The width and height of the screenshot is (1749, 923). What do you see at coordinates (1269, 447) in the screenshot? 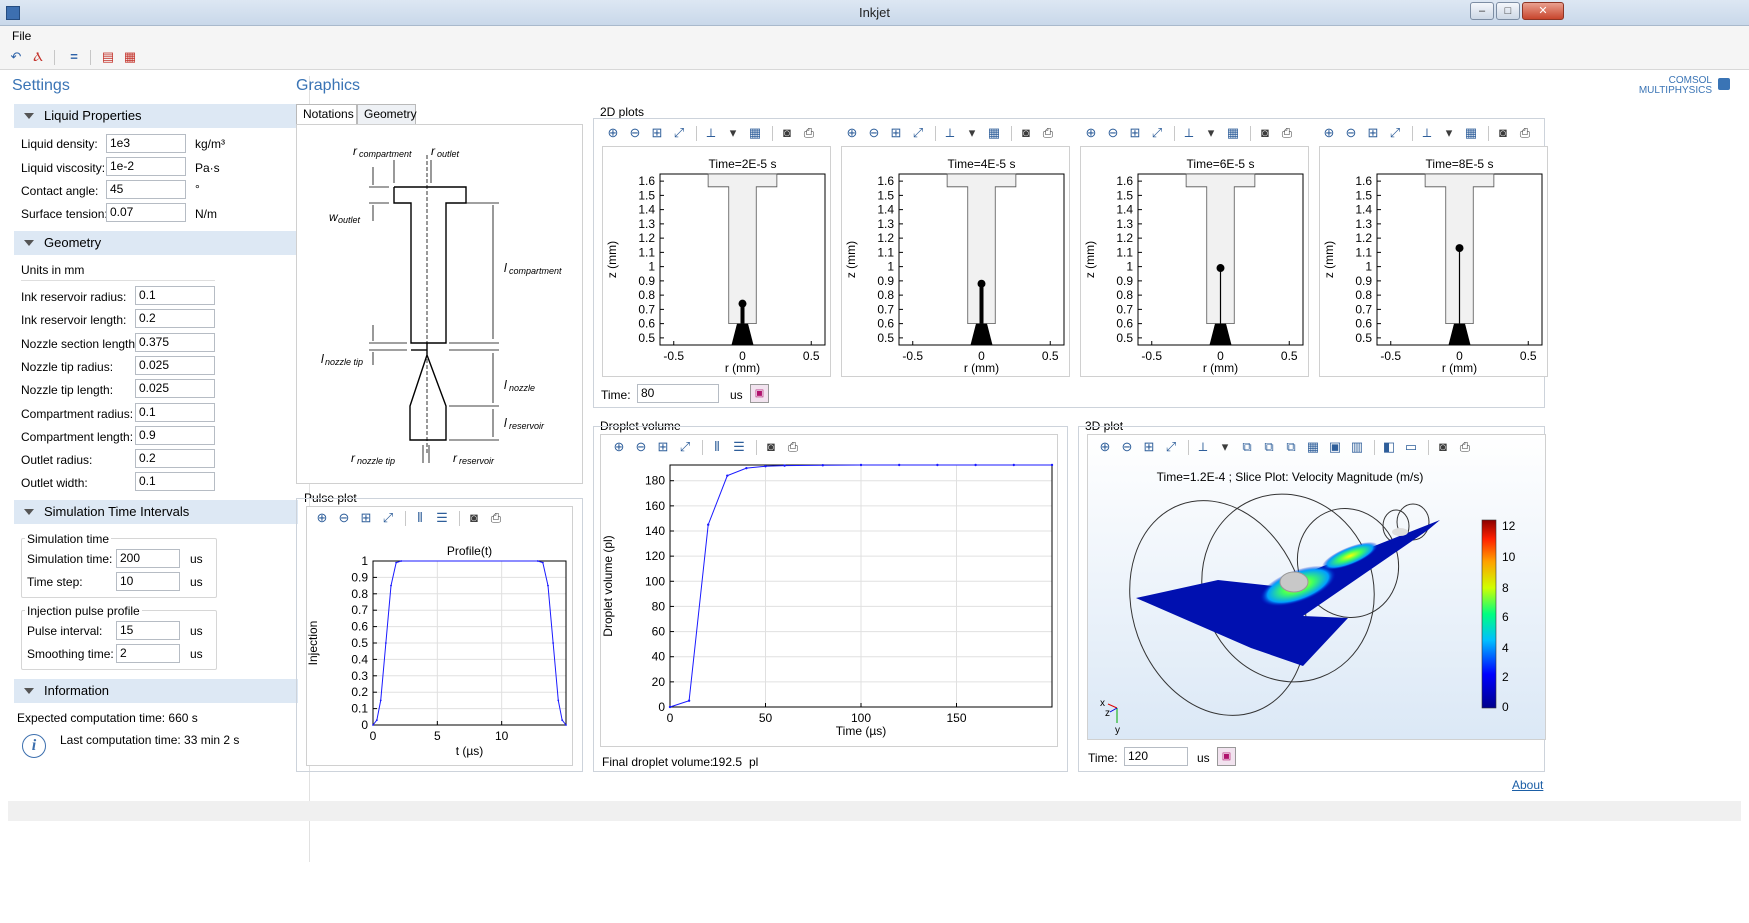
I see `view-yz-icon: ⧉` at bounding box center [1269, 447].